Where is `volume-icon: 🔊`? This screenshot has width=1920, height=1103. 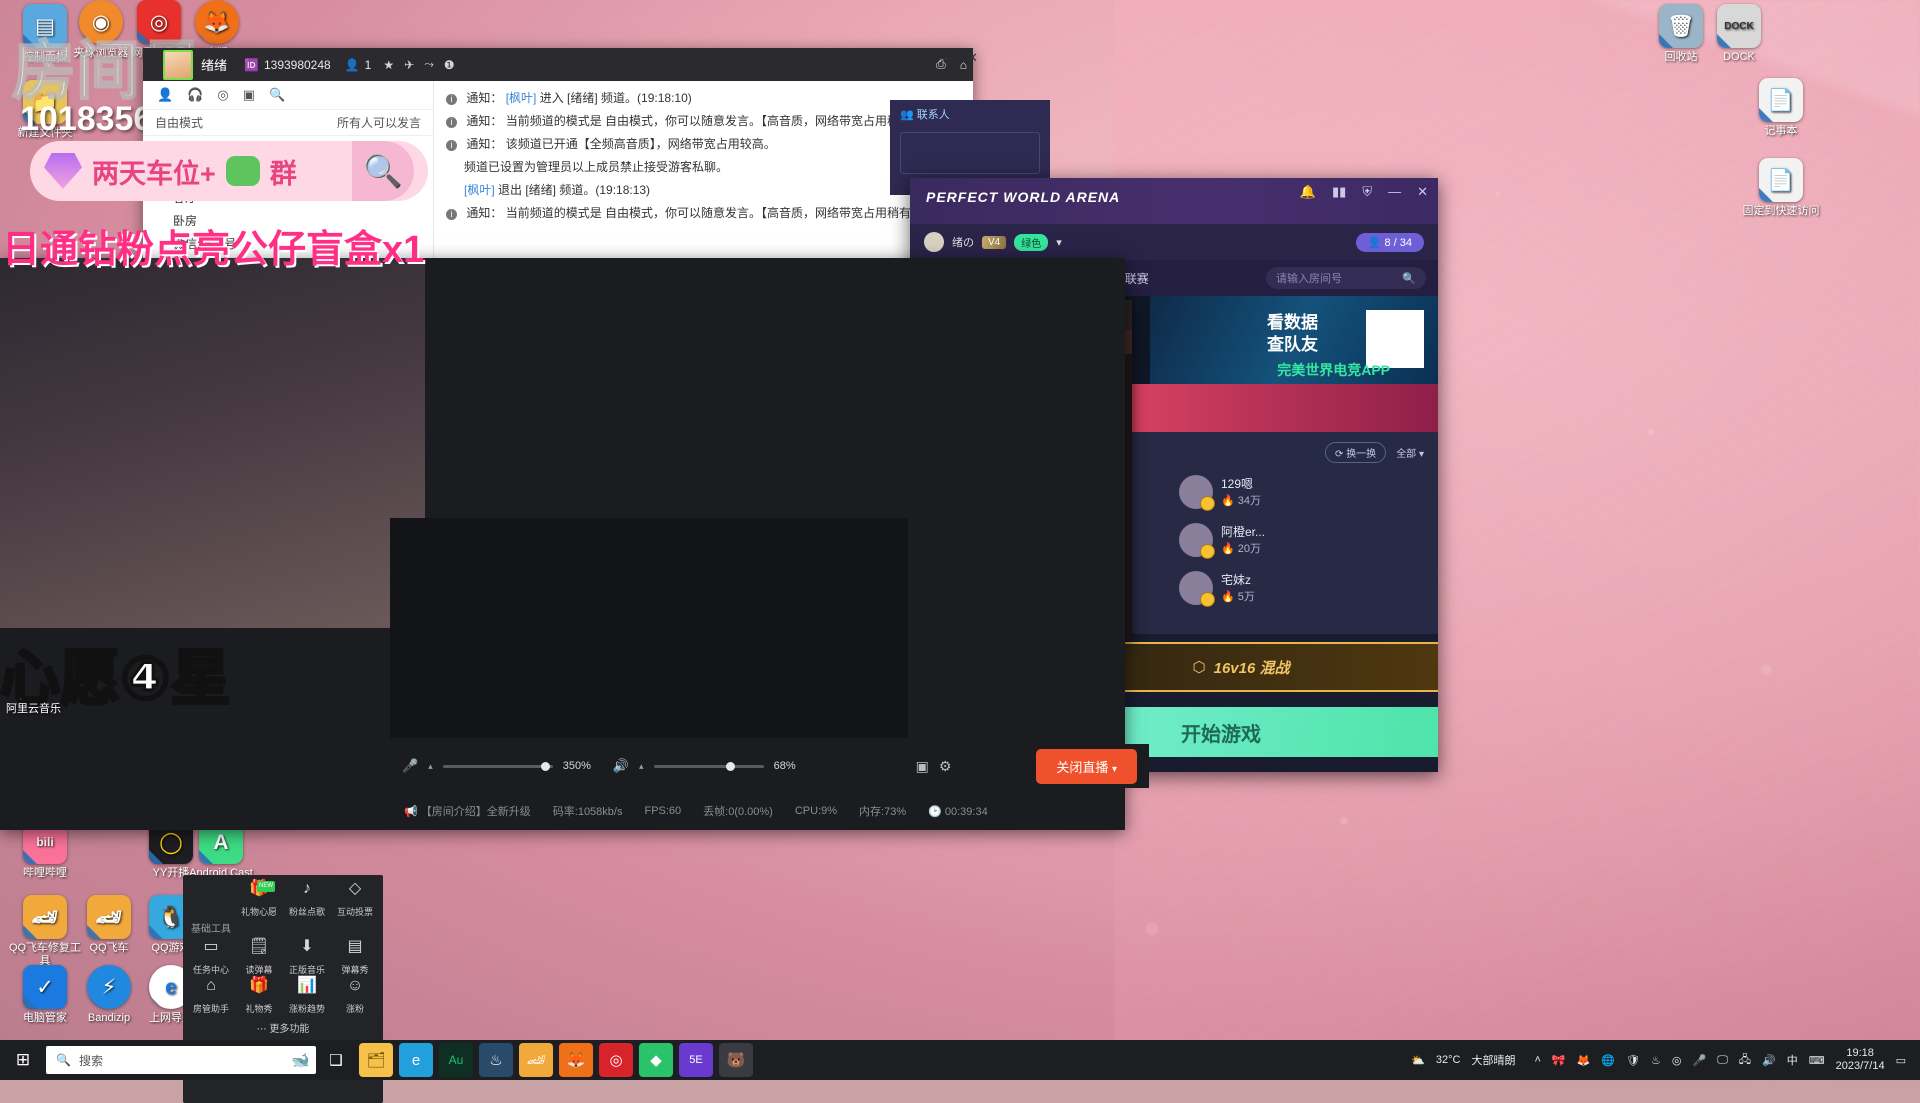
volume-icon: 🔊 is located at coordinates (1769, 1060).